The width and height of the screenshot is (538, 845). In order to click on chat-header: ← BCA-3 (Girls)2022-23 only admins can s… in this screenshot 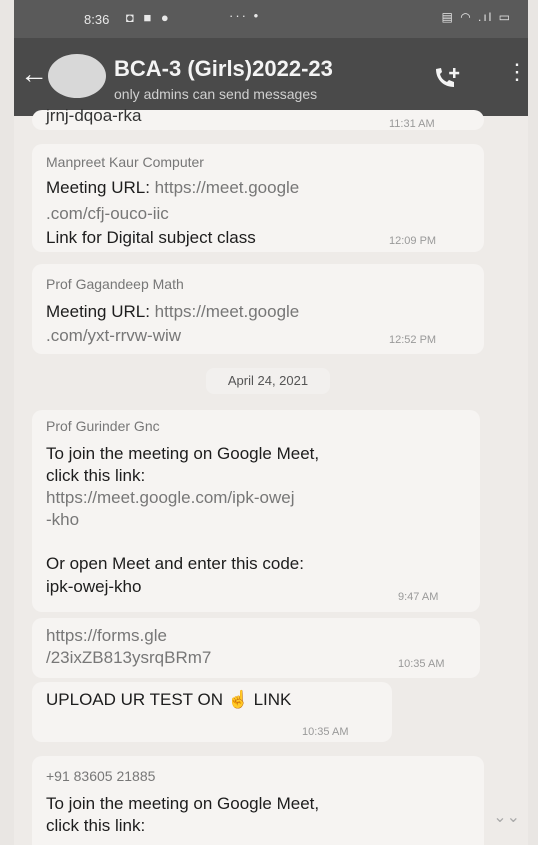, I will do `click(271, 77)`.